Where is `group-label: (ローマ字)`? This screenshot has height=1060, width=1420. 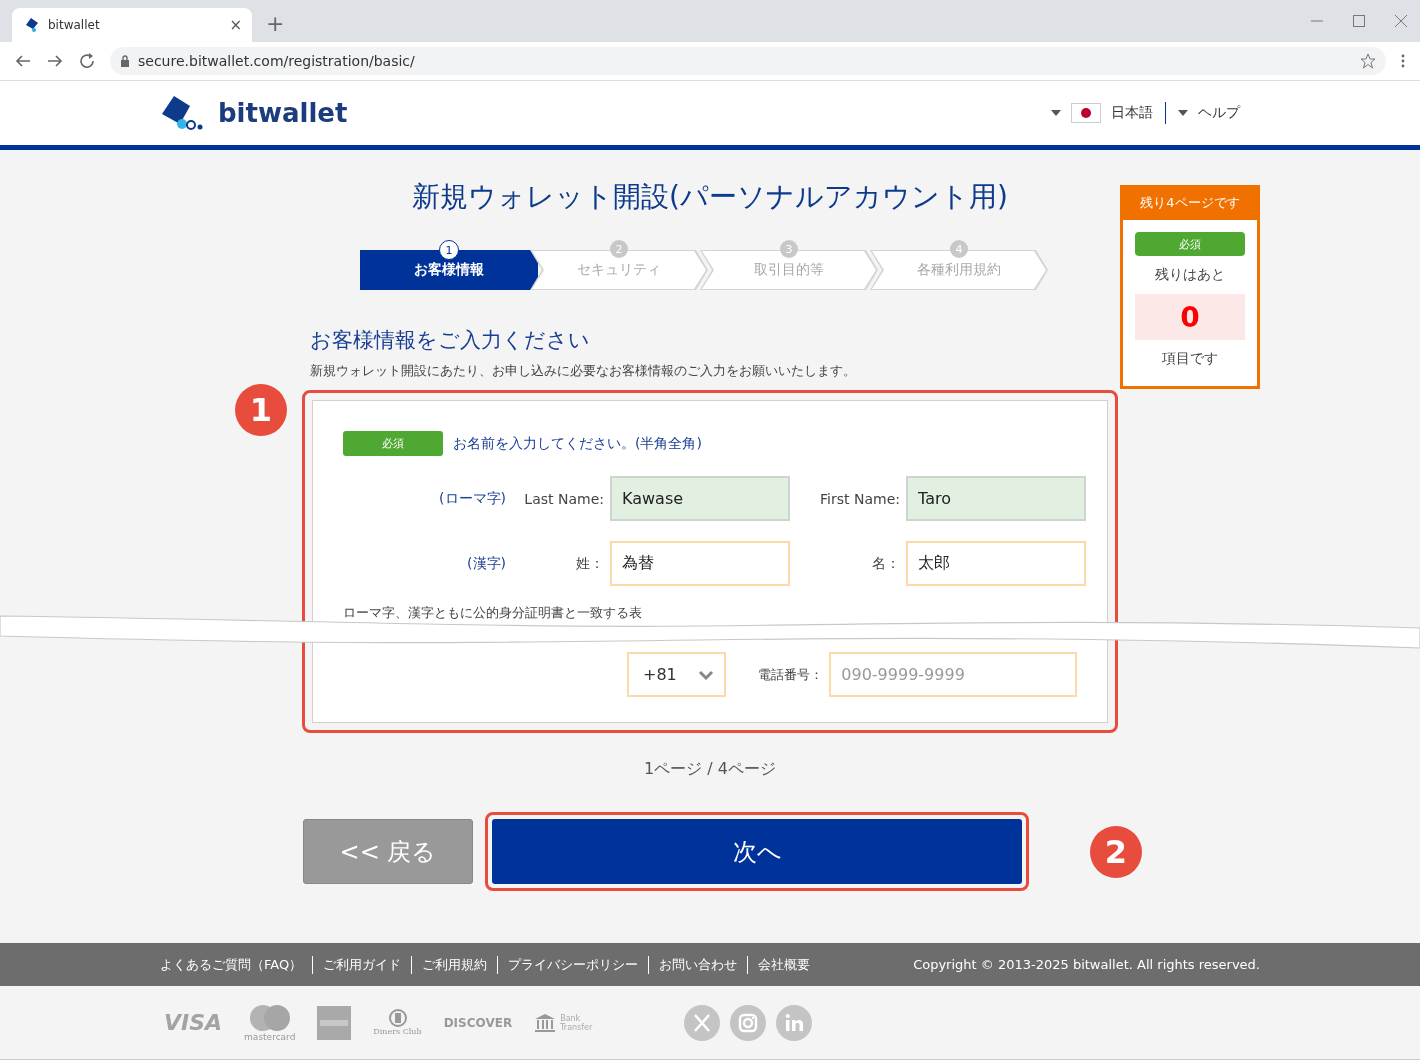 group-label: (ローマ字) is located at coordinates (472, 498).